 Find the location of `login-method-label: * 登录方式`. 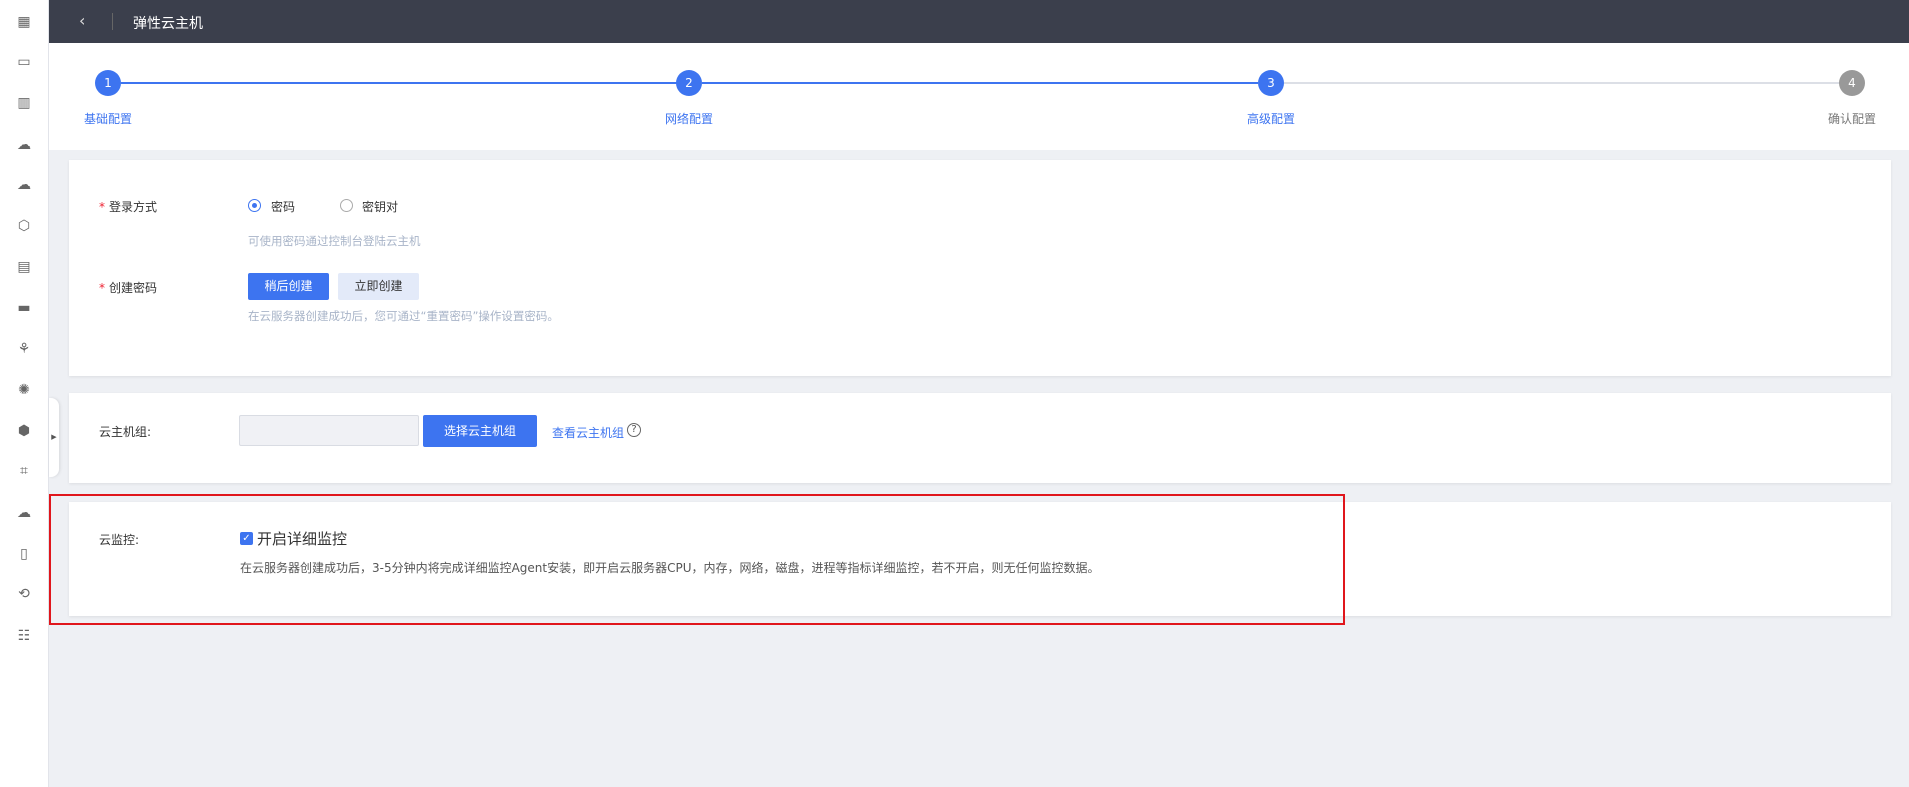

login-method-label: * 登录方式 is located at coordinates (128, 206).